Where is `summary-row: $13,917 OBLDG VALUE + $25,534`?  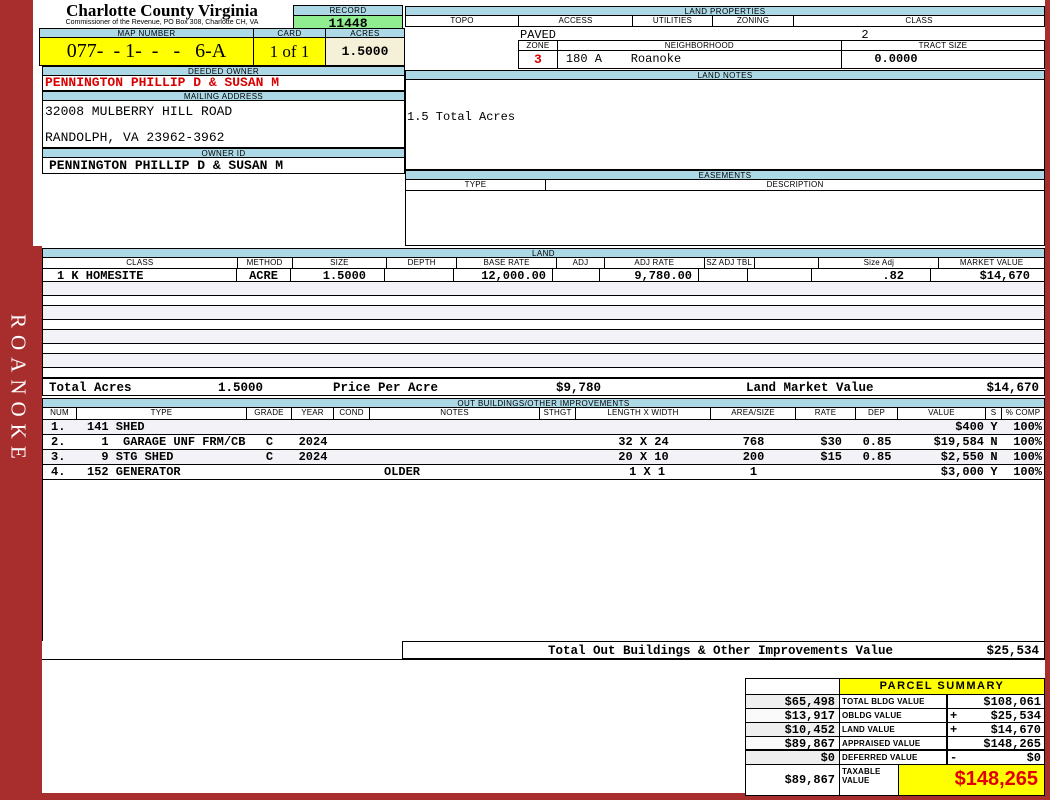
summary-row: $13,917 OBLDG VALUE + $25,534 is located at coordinates (895, 716).